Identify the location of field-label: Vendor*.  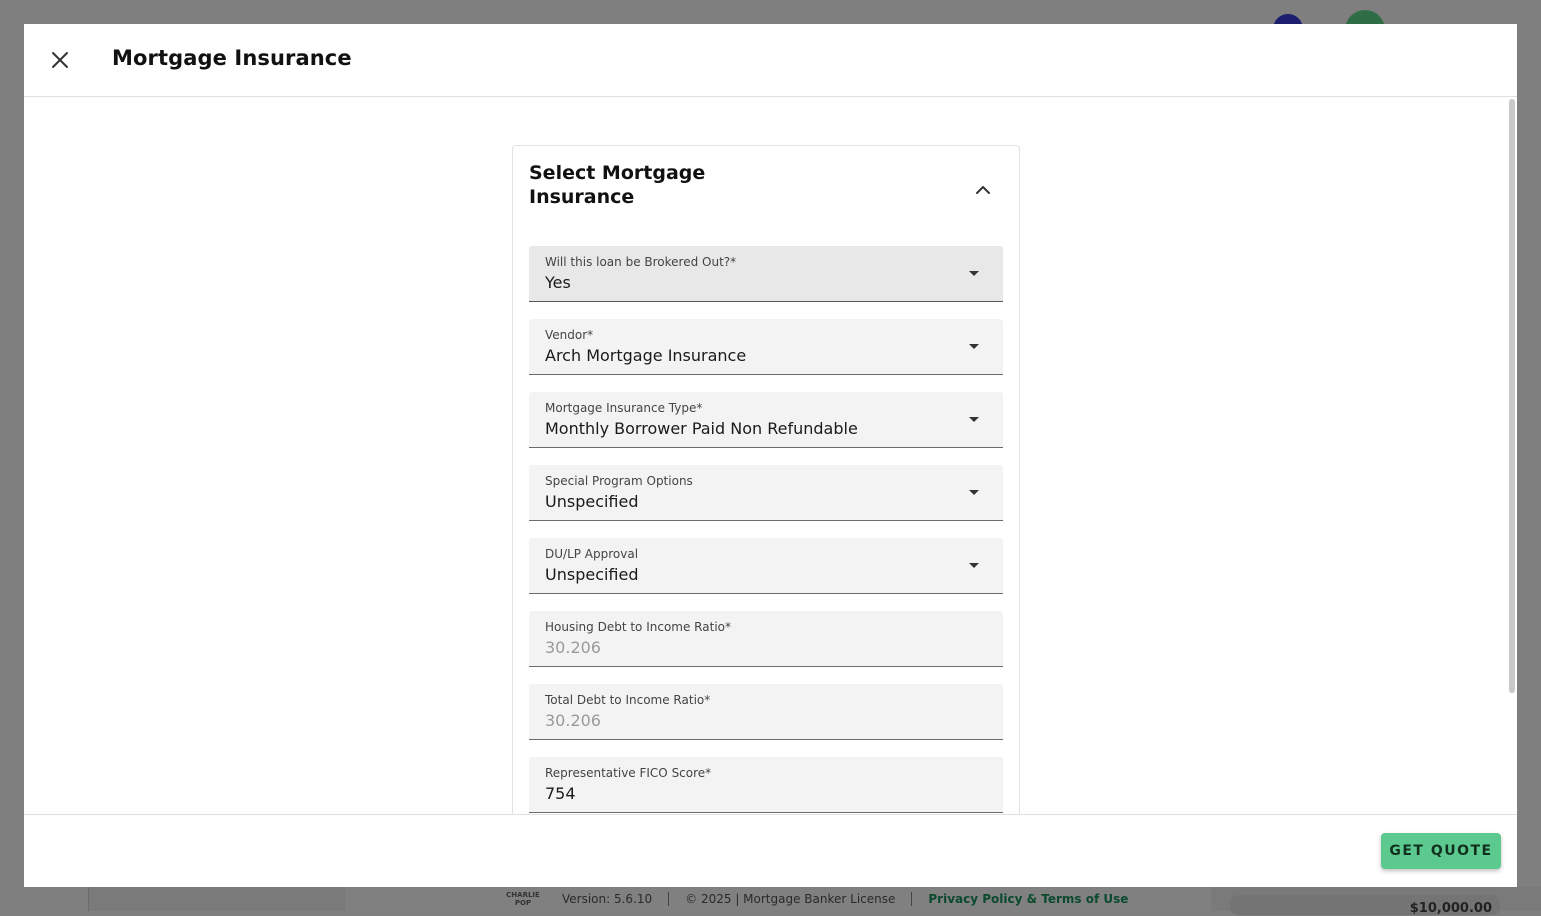
(569, 335).